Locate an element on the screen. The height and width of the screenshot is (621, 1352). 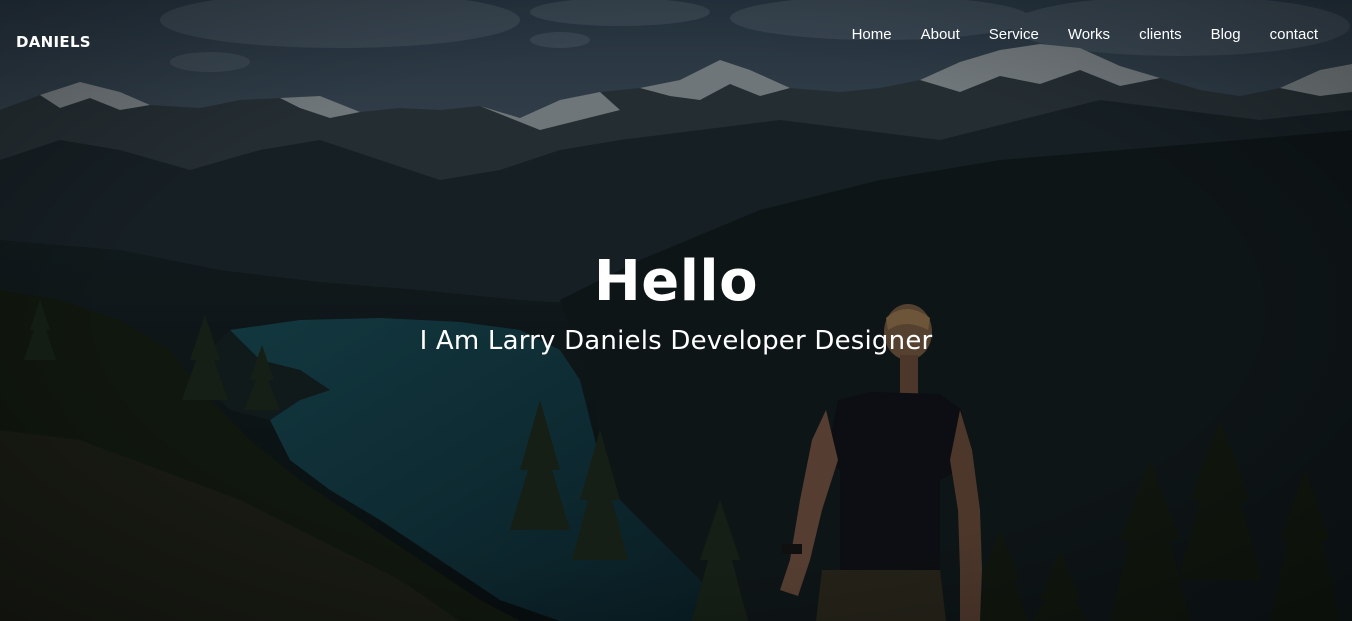
nav-link-clients: clients is located at coordinates (1146, 35).